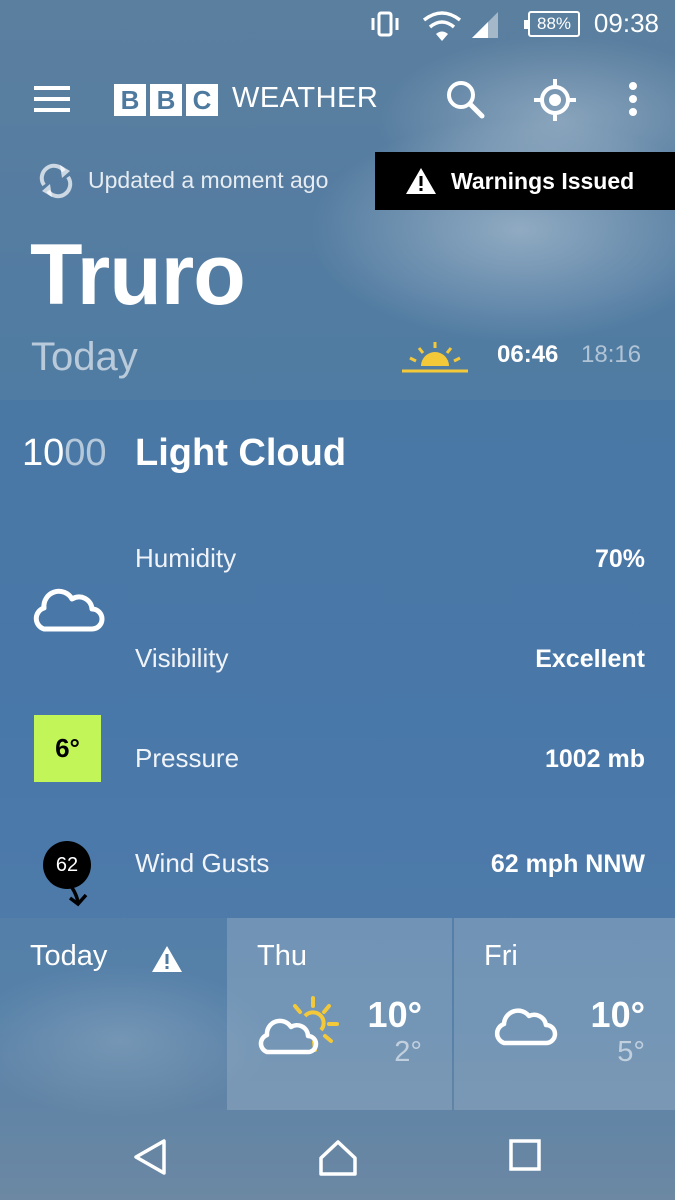 The image size is (675, 1200). Describe the element at coordinates (85, 453) in the screenshot. I see `minute-value: 00` at that location.